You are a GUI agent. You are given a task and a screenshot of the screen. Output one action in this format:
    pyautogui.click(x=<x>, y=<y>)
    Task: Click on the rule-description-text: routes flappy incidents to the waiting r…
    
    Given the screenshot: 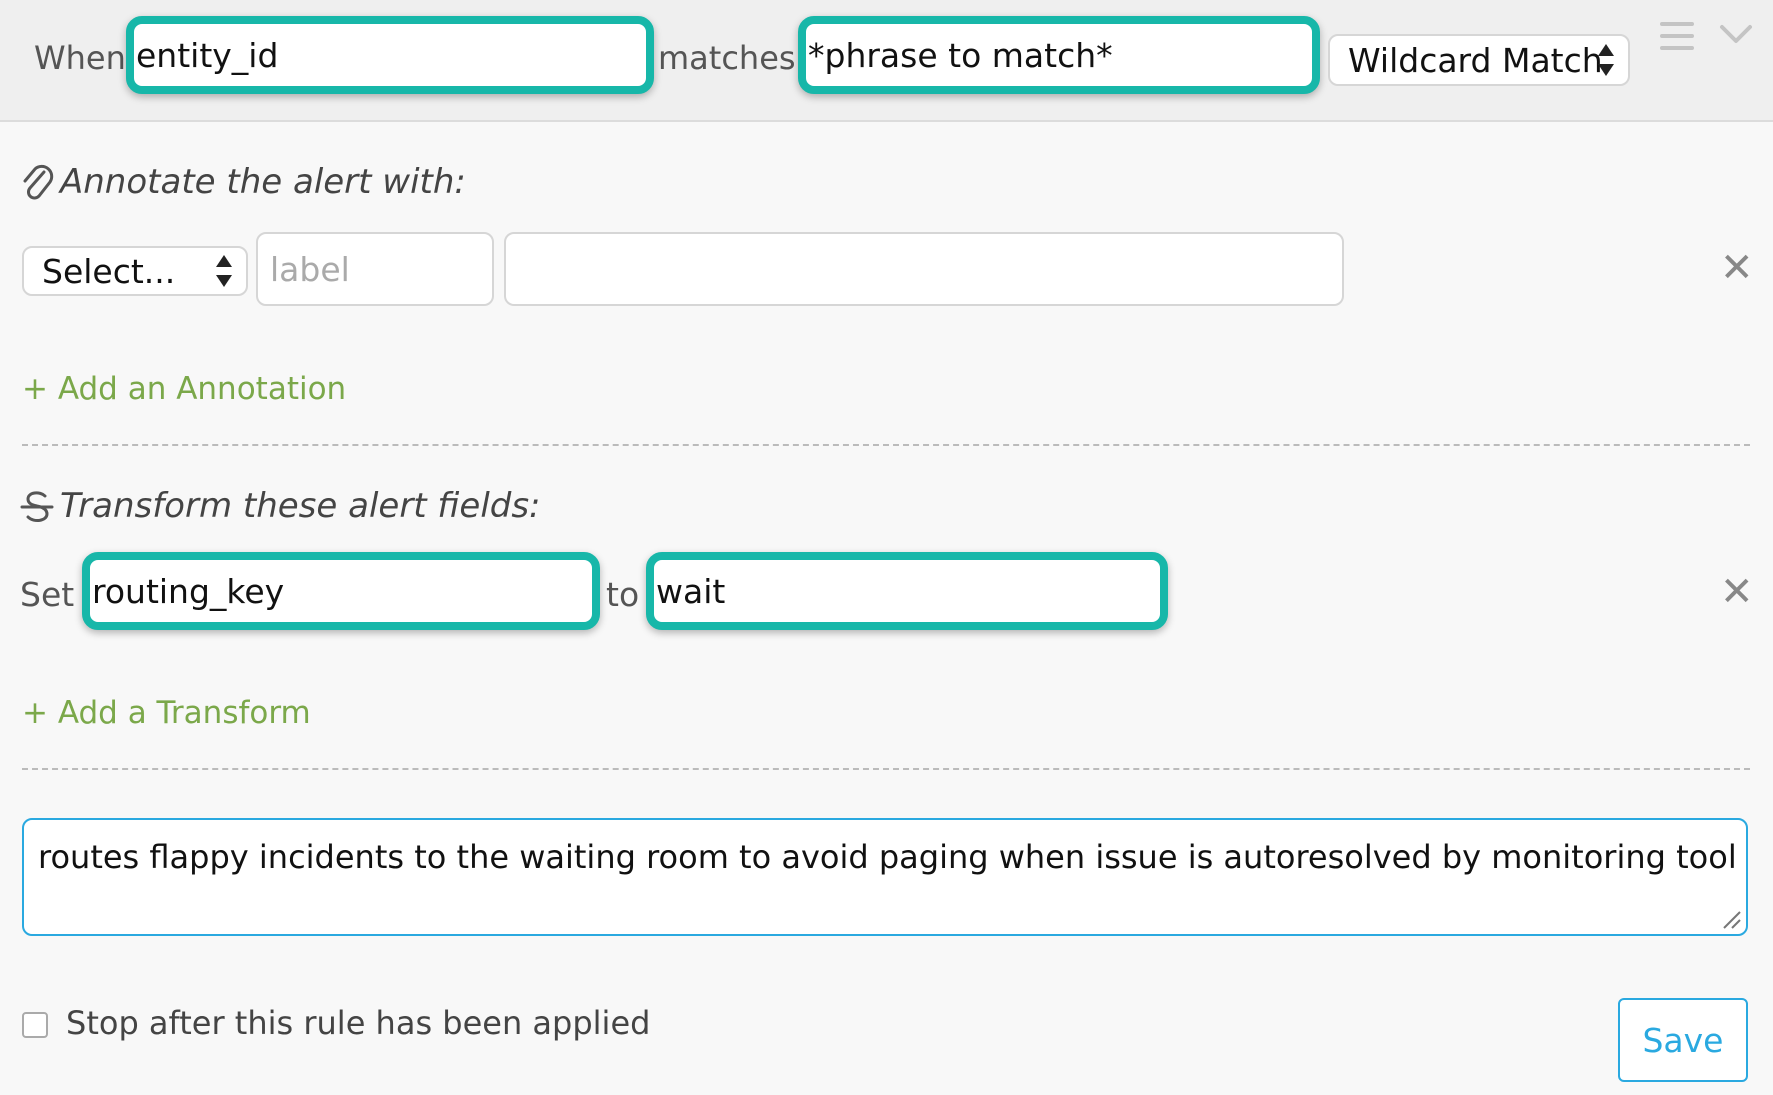 What is the action you would take?
    pyautogui.click(x=887, y=857)
    